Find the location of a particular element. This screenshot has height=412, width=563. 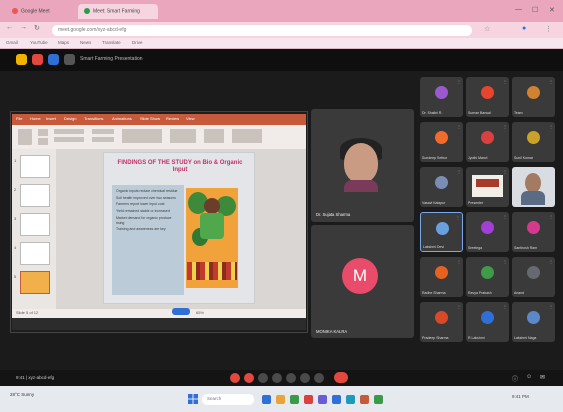

gallery-tile: ⋮ Presenter is located at coordinates (487, 187).